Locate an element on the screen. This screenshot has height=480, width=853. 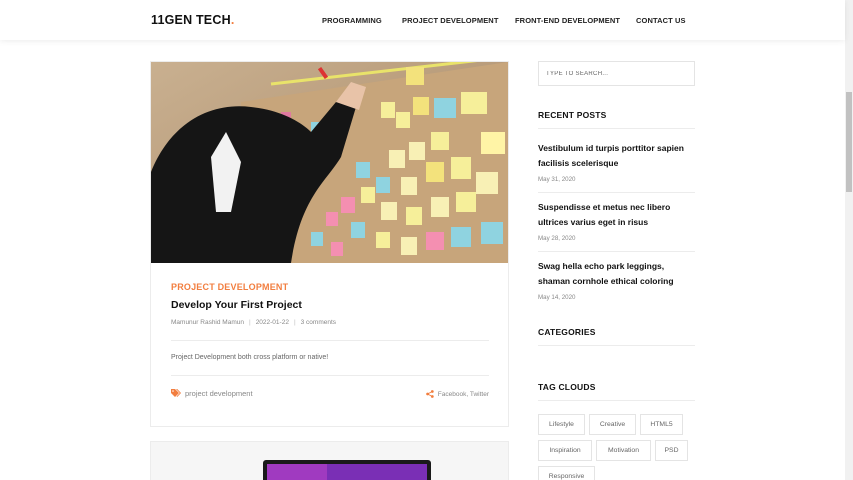
recent-posts-title: RECENT POSTS is located at coordinates (572, 115).